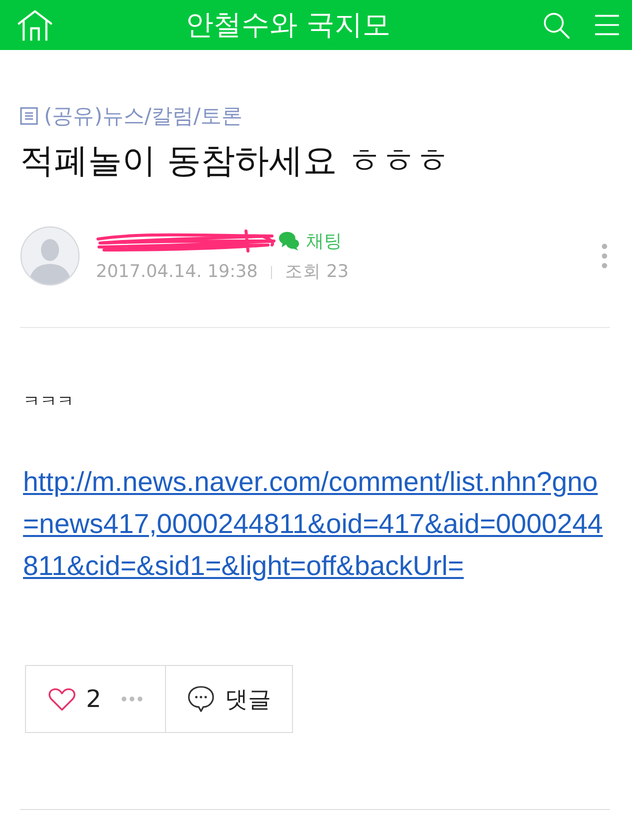 The width and height of the screenshot is (632, 819). What do you see at coordinates (556, 25) in the screenshot?
I see `search-icon` at bounding box center [556, 25].